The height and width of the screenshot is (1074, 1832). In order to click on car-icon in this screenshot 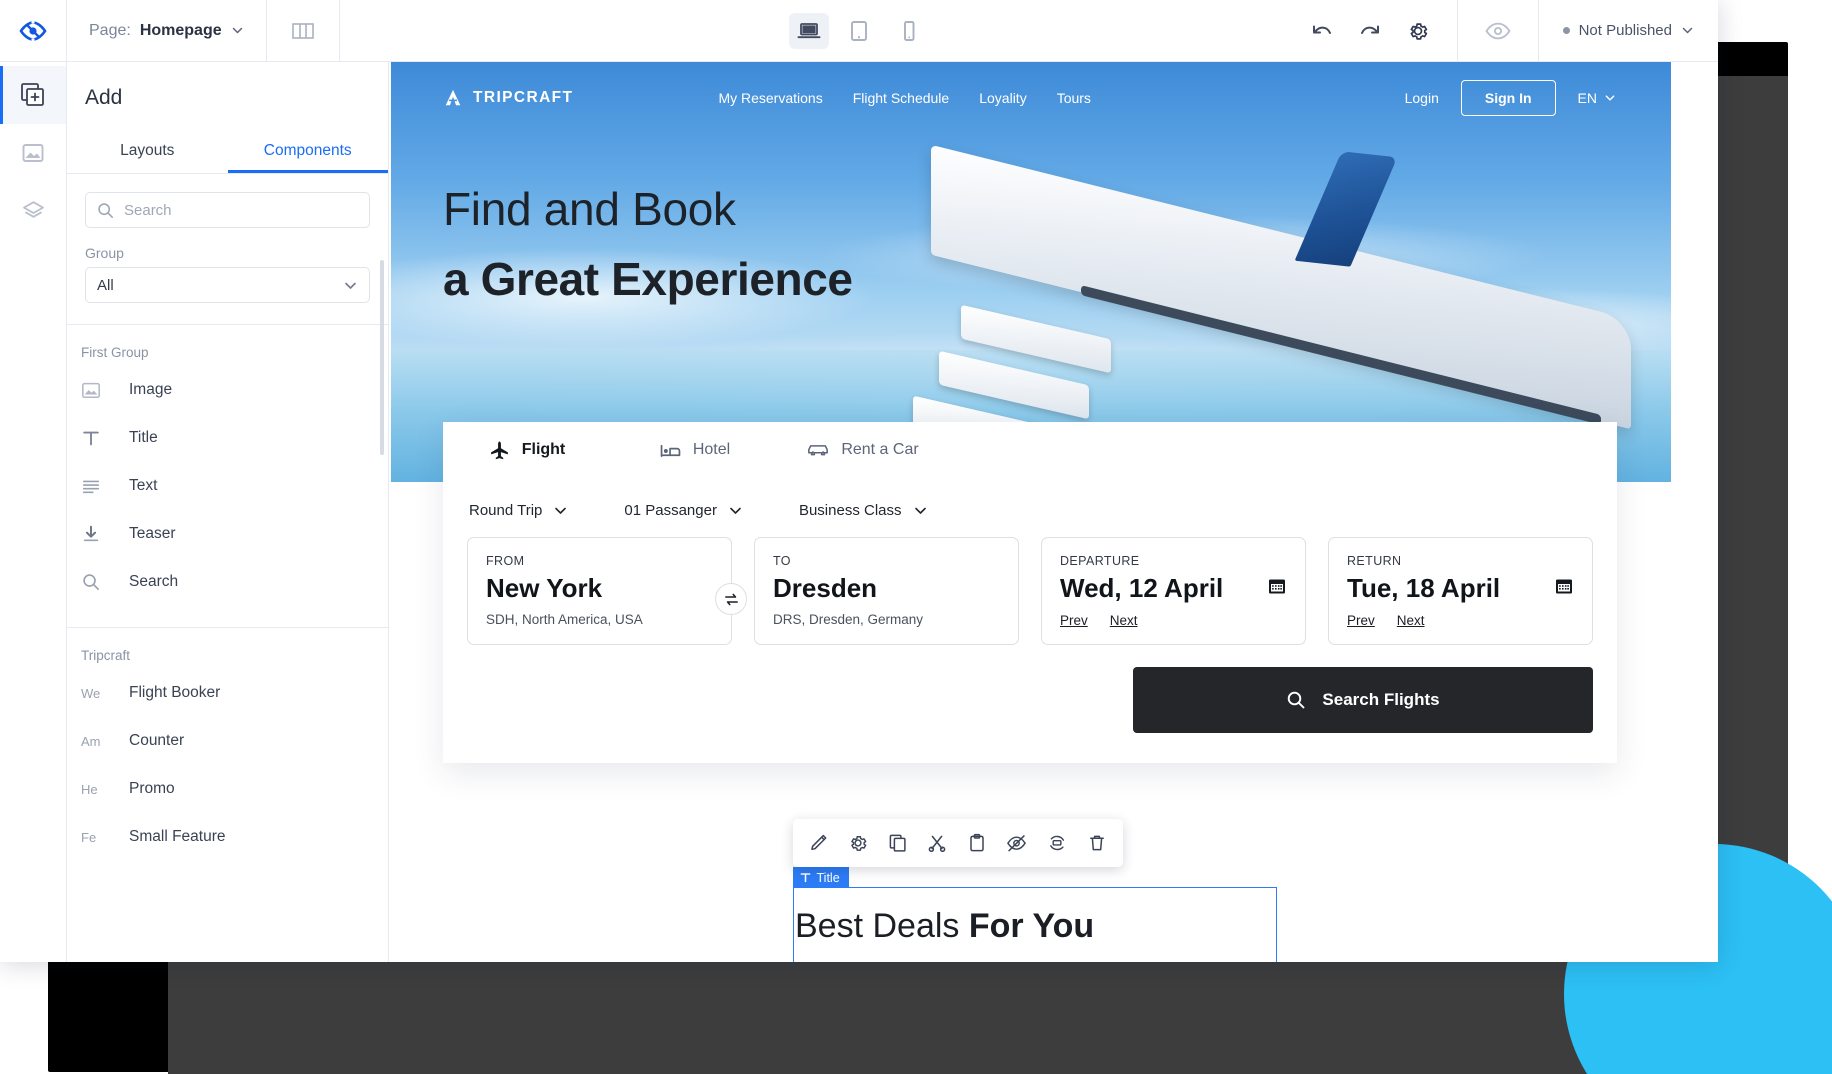, I will do `click(818, 450)`.